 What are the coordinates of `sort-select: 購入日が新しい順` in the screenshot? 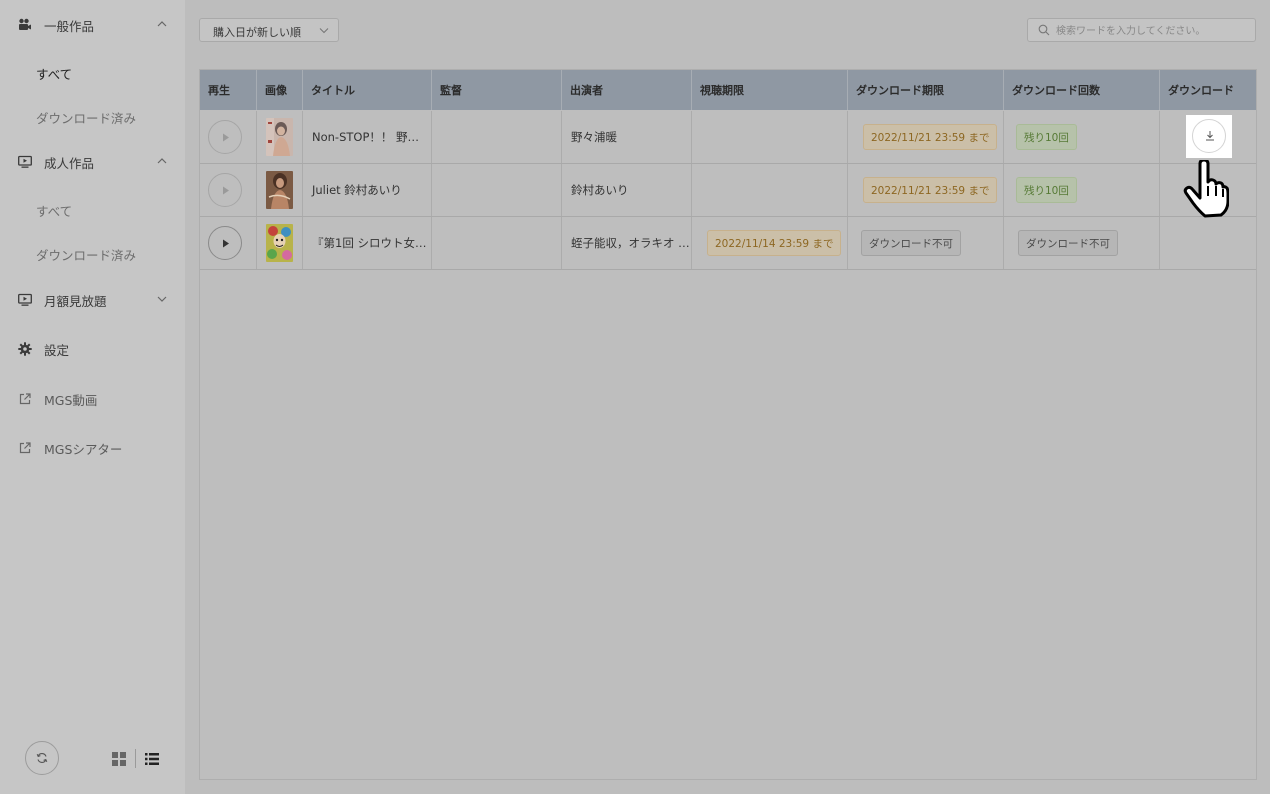 It's located at (269, 30).